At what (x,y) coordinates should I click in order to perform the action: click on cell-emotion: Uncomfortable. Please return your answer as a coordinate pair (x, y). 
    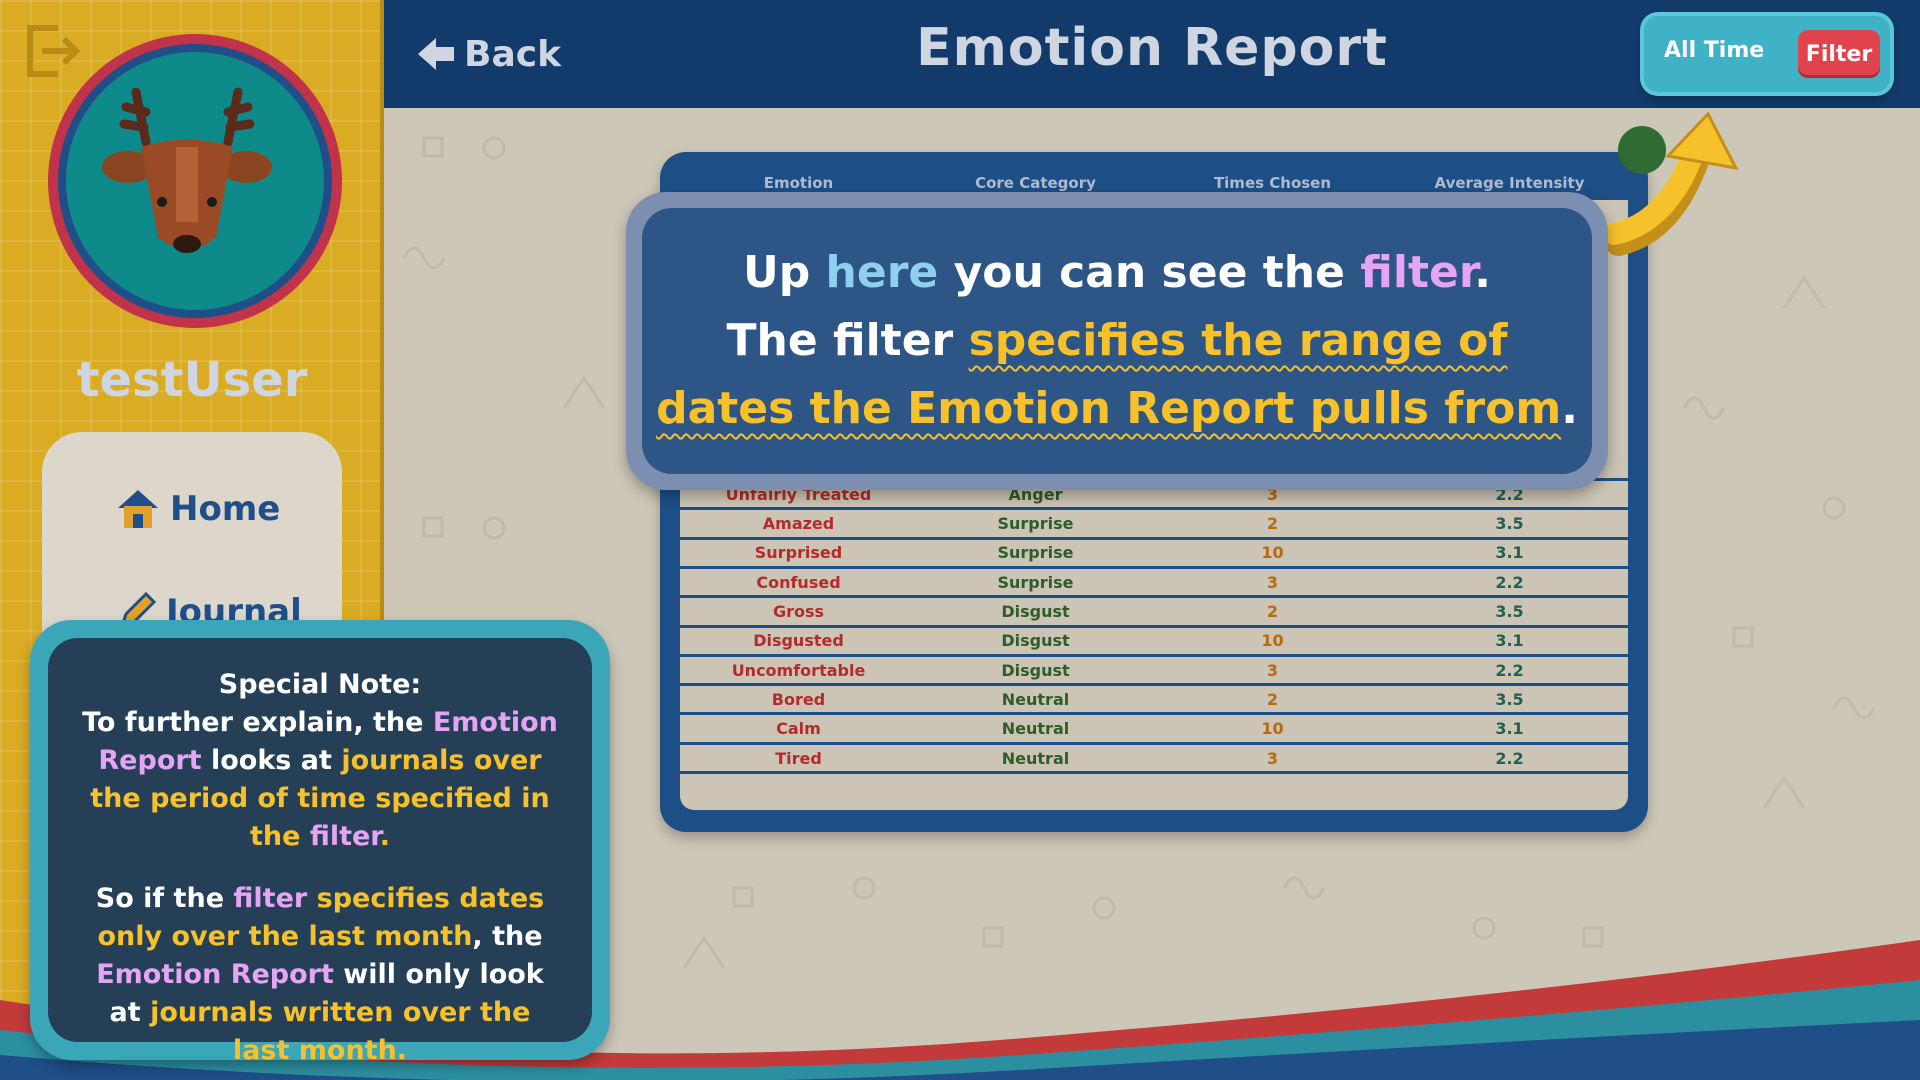
    Looking at the image, I should click on (798, 670).